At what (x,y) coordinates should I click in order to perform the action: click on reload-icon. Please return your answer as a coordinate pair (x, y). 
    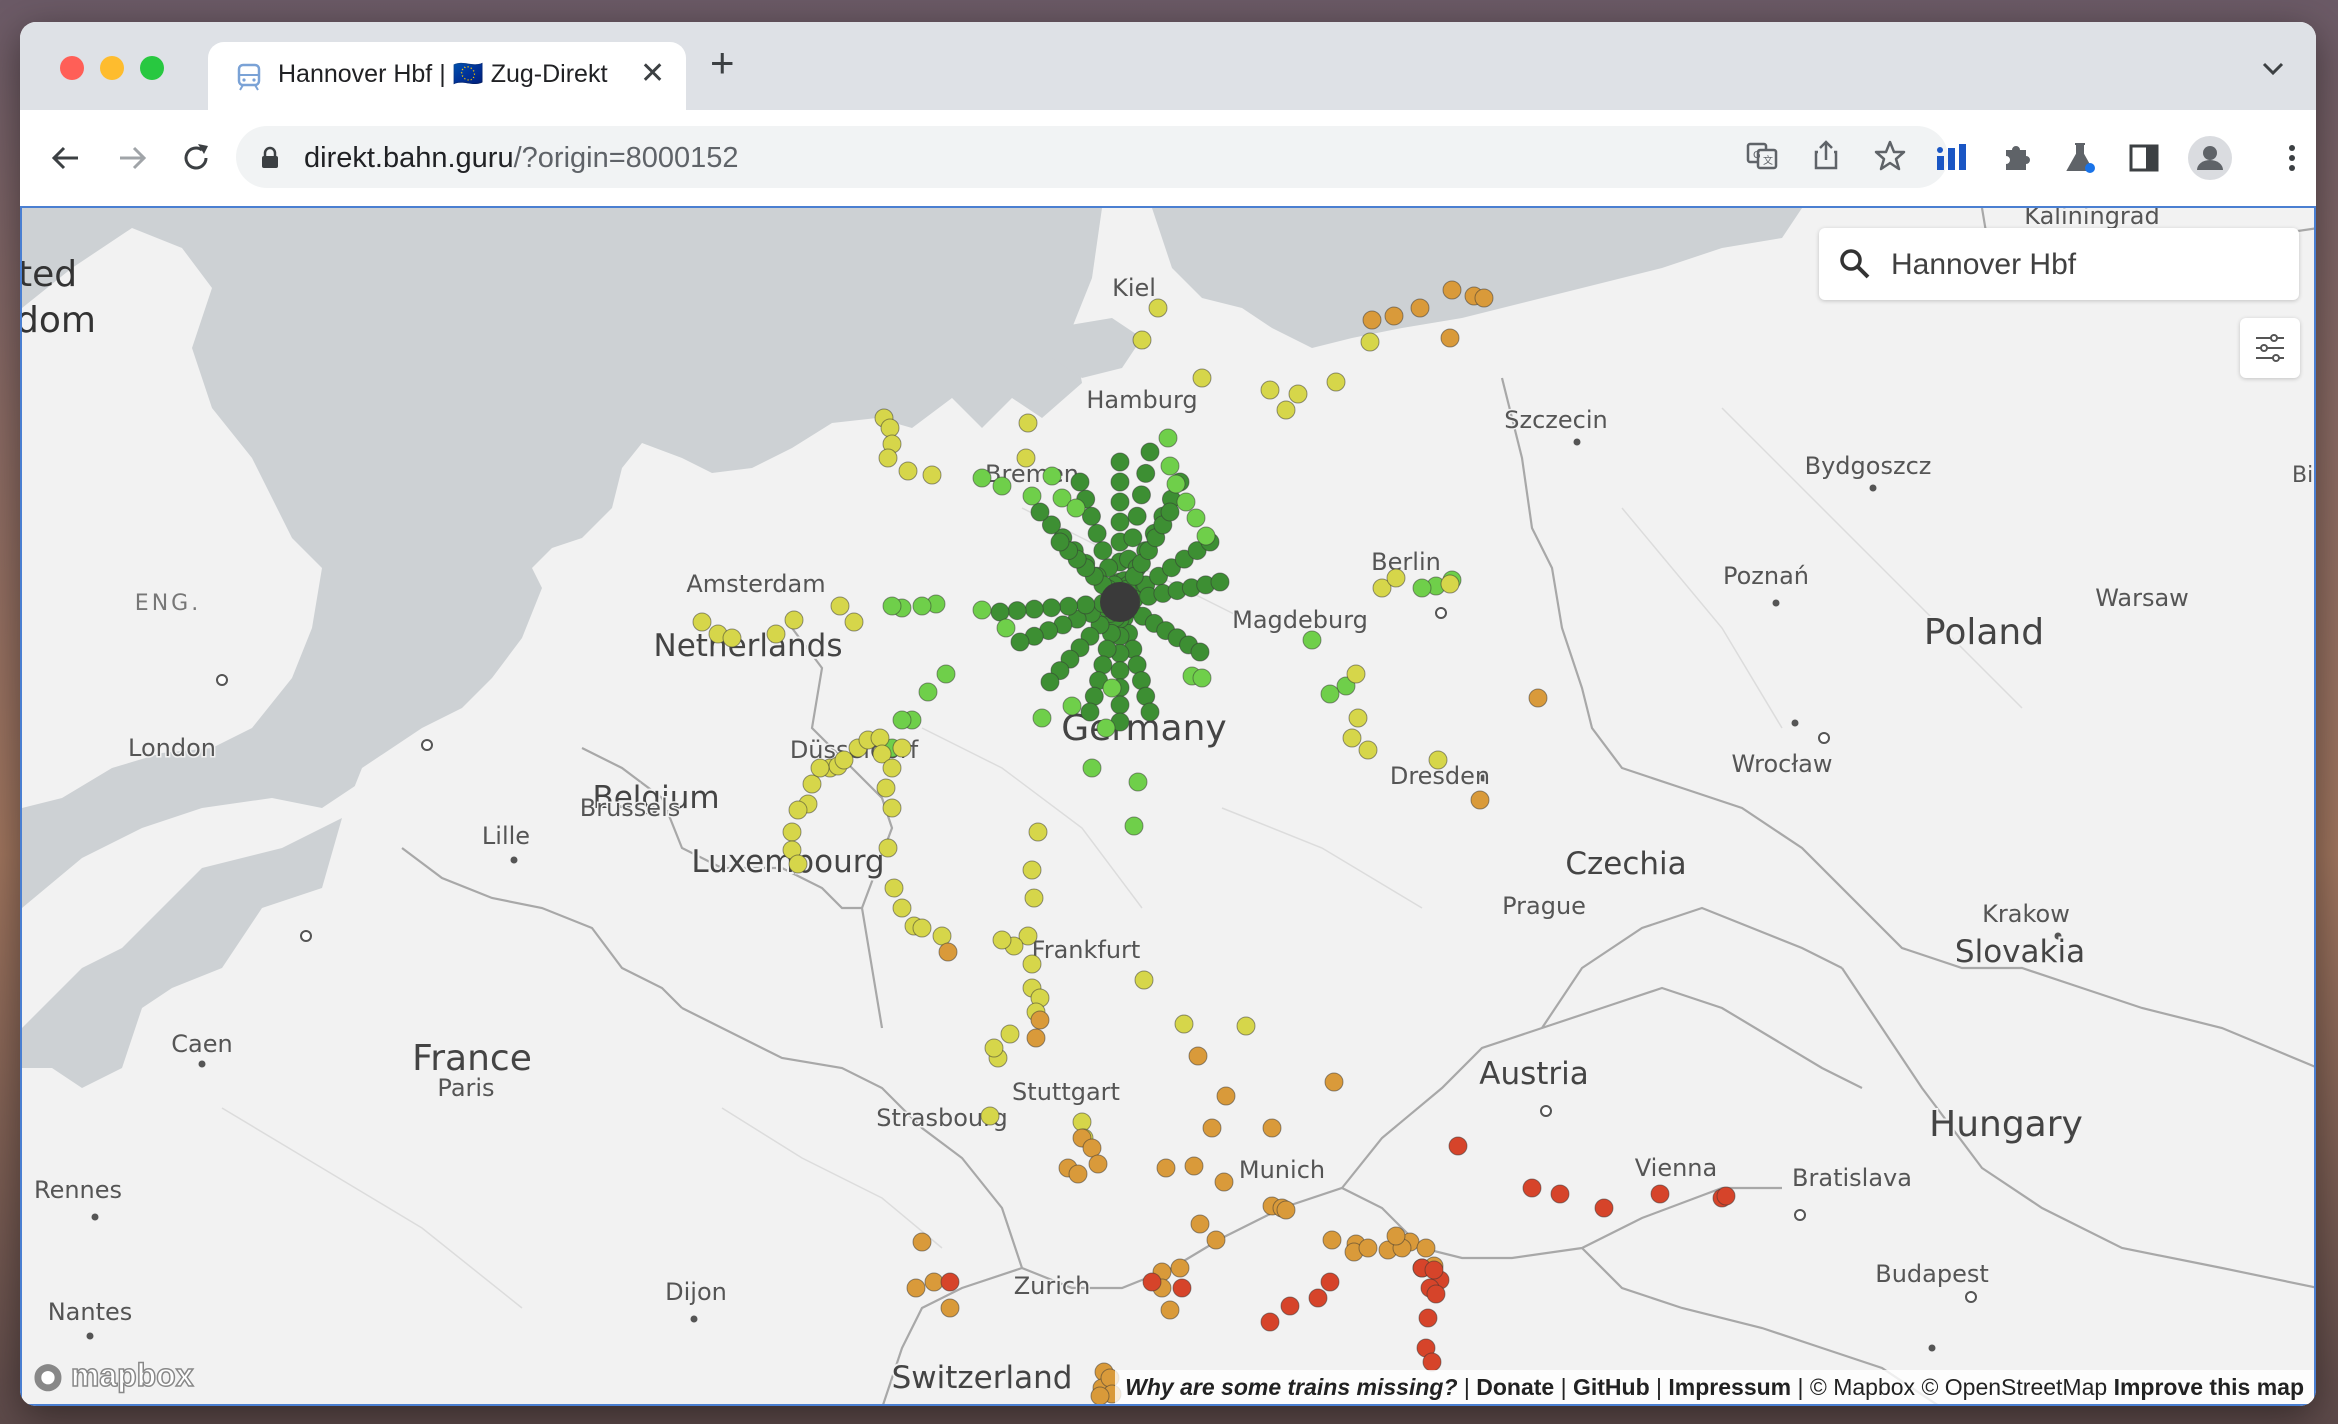
    Looking at the image, I should click on (196, 158).